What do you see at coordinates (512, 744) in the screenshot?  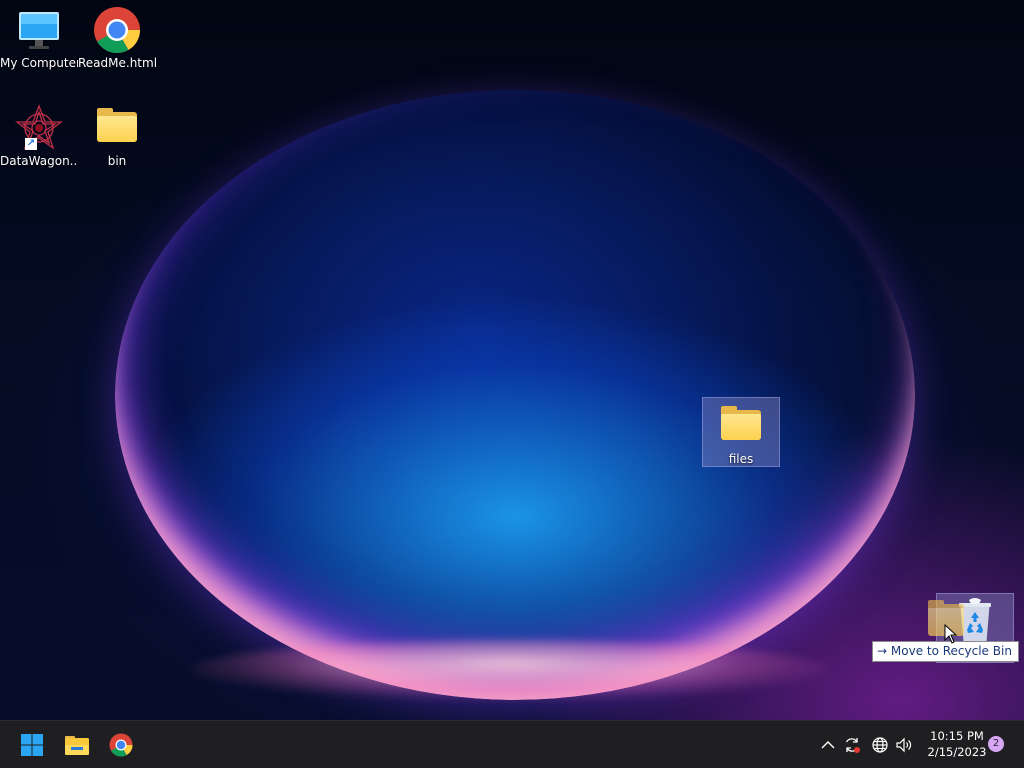 I see `taskbar: 10:15 PM 2/15/2023 2` at bounding box center [512, 744].